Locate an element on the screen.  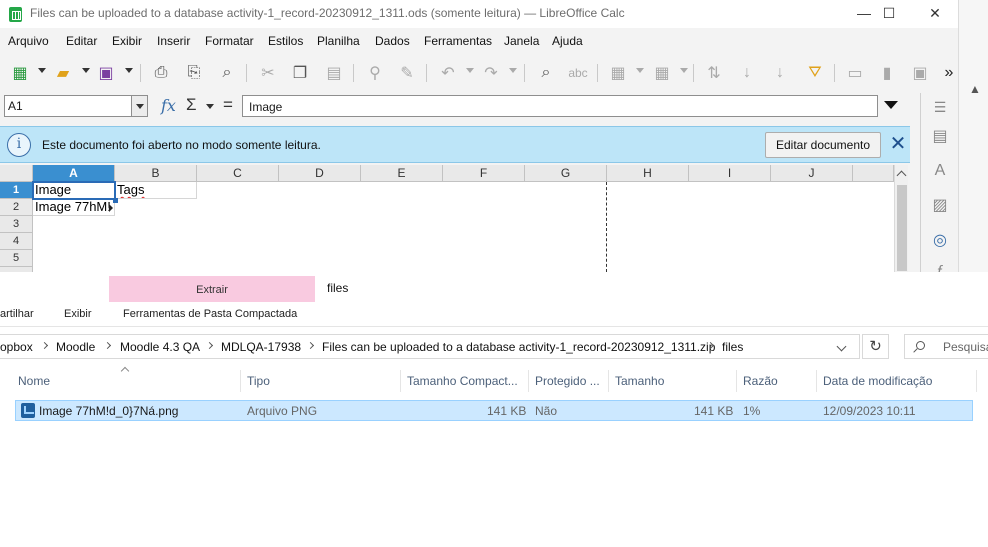
open-dropdown is located at coordinates (86, 70).